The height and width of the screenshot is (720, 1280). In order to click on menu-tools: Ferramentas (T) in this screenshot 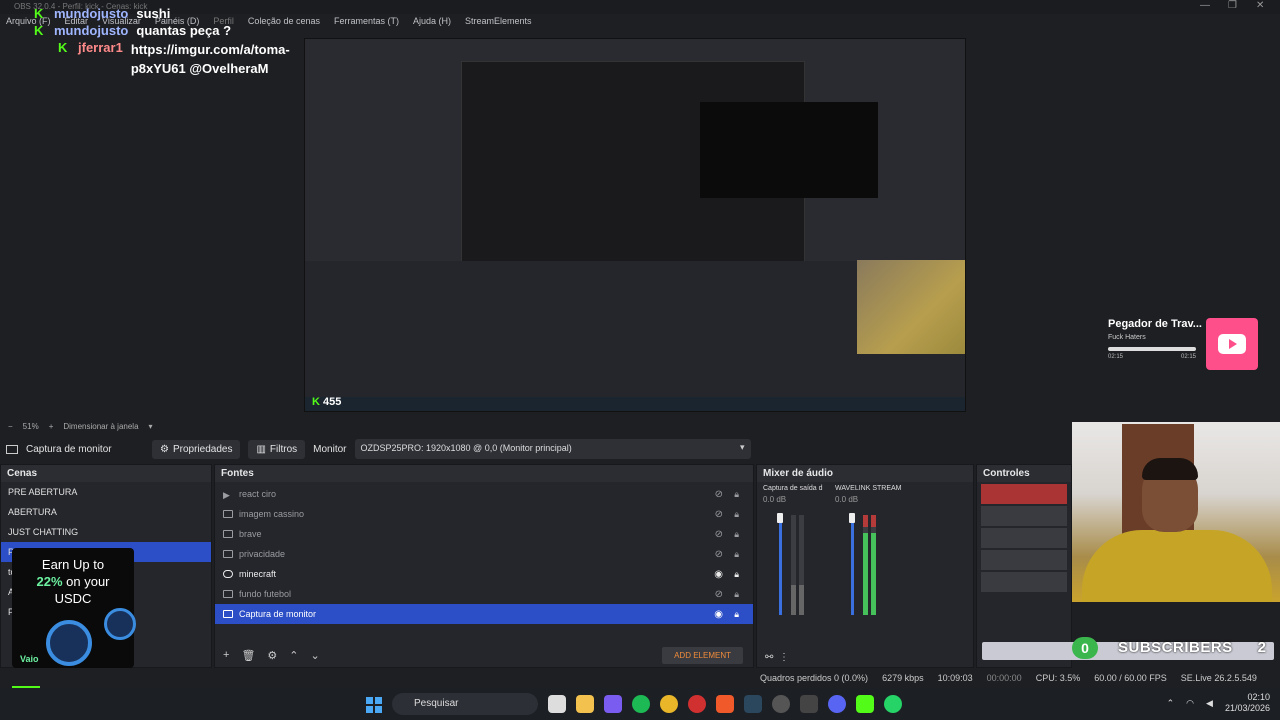, I will do `click(366, 24)`.